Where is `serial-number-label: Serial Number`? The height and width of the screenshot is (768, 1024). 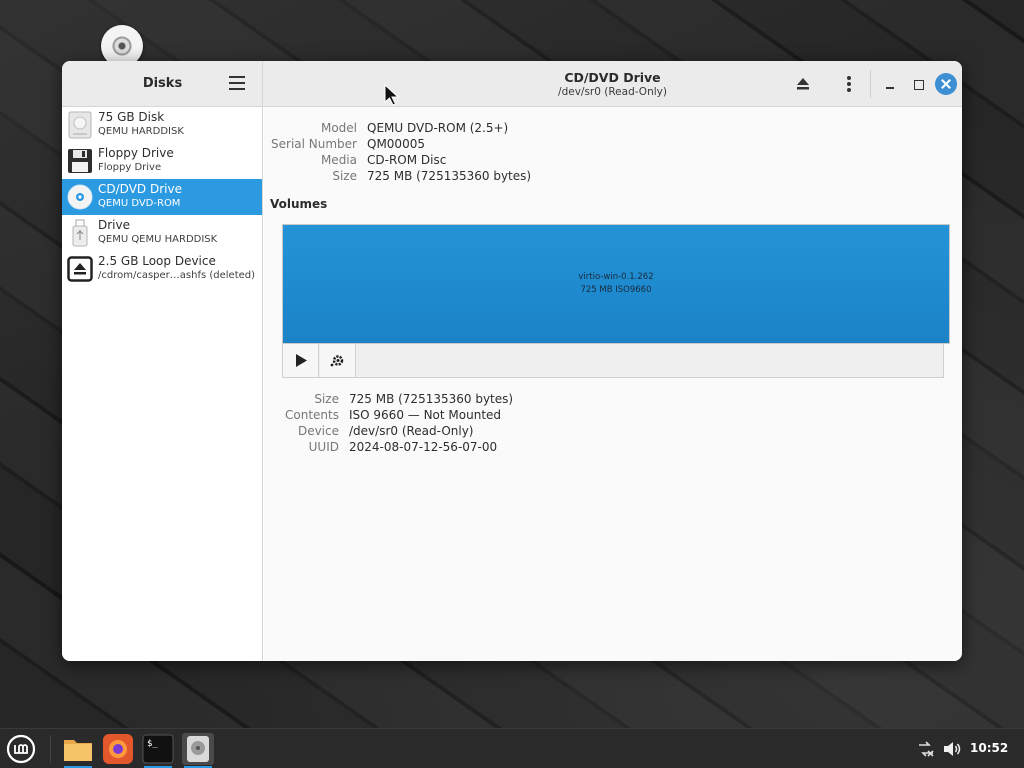 serial-number-label: Serial Number is located at coordinates (314, 144).